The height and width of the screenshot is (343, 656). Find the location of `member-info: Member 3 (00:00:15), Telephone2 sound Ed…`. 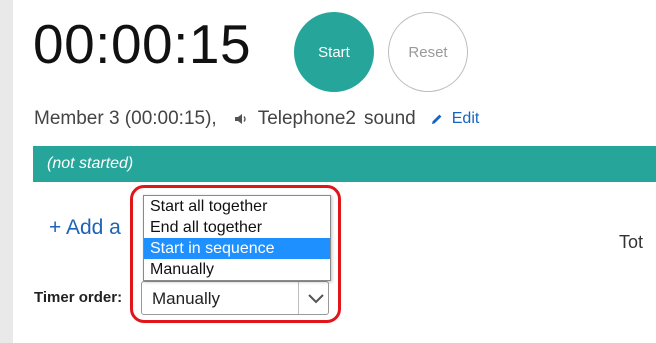

member-info: Member 3 (00:00:15), Telephone2 sound Ed… is located at coordinates (256, 119).